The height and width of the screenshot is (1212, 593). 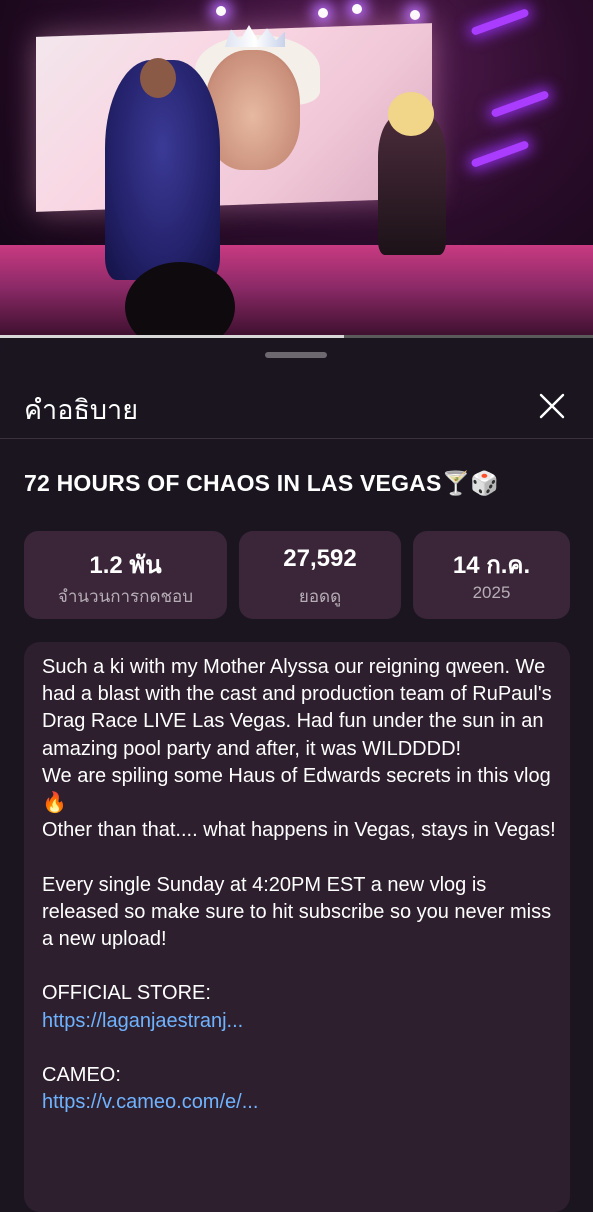 I want to click on close-icon, so click(x=552, y=406).